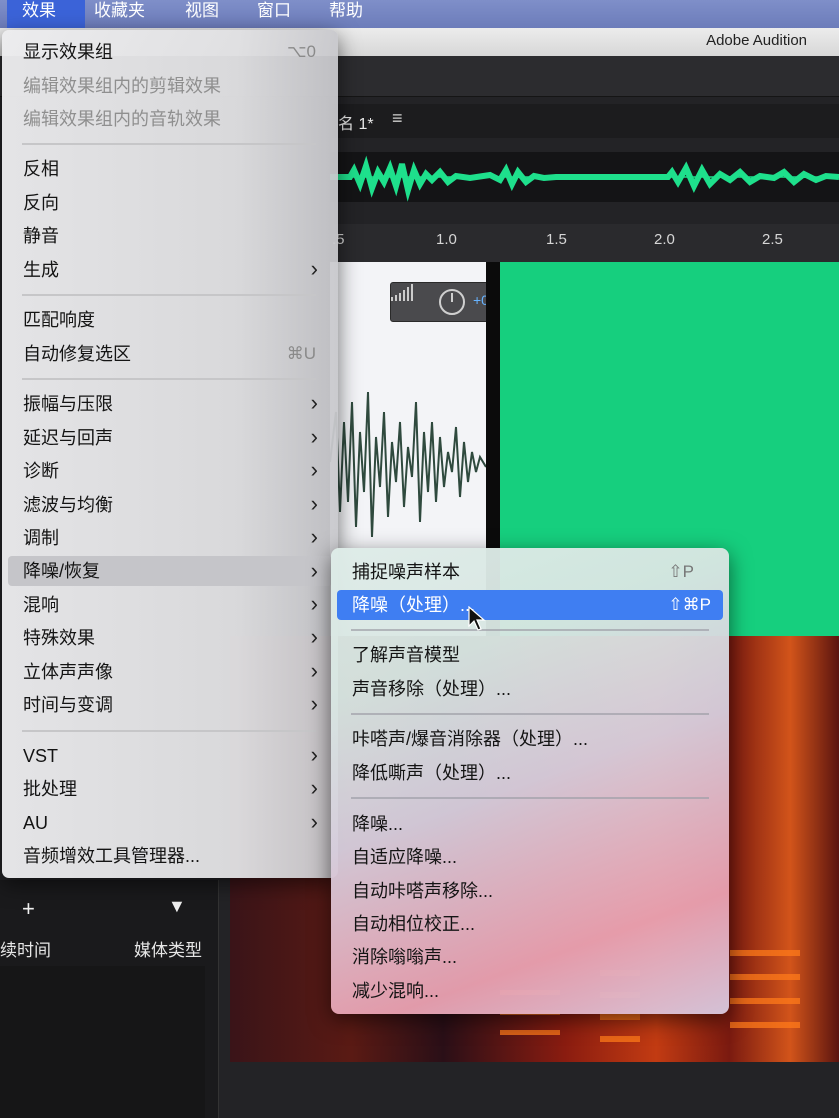 This screenshot has height=1118, width=839. Describe the element at coordinates (530, 605) in the screenshot. I see `submenu-item-noise-reduction-process: 降噪（处理）... ⇧⌘P` at that location.